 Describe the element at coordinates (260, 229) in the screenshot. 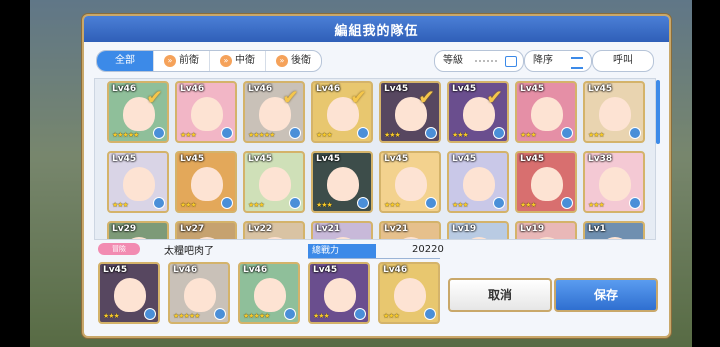

I see `character-level: Lv22` at that location.